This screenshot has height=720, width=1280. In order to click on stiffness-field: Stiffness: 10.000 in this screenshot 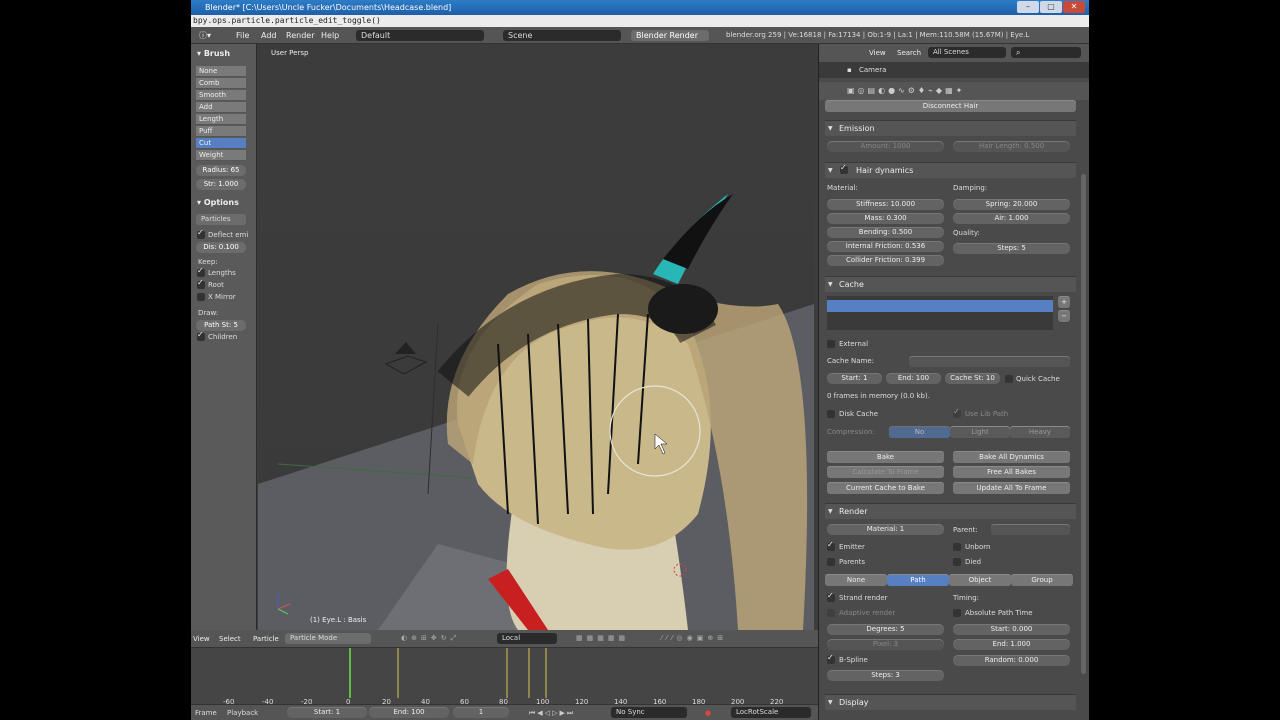, I will do `click(885, 204)`.